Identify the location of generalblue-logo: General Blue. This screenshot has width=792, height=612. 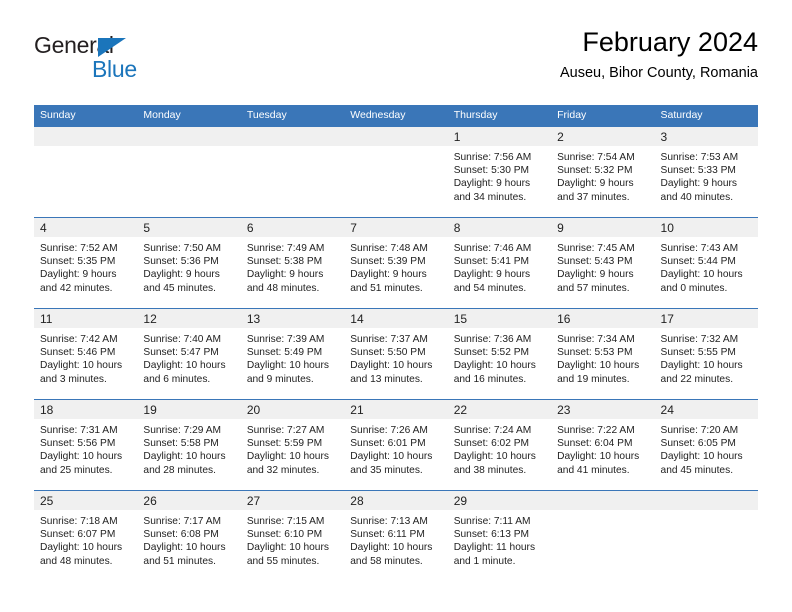
(134, 62).